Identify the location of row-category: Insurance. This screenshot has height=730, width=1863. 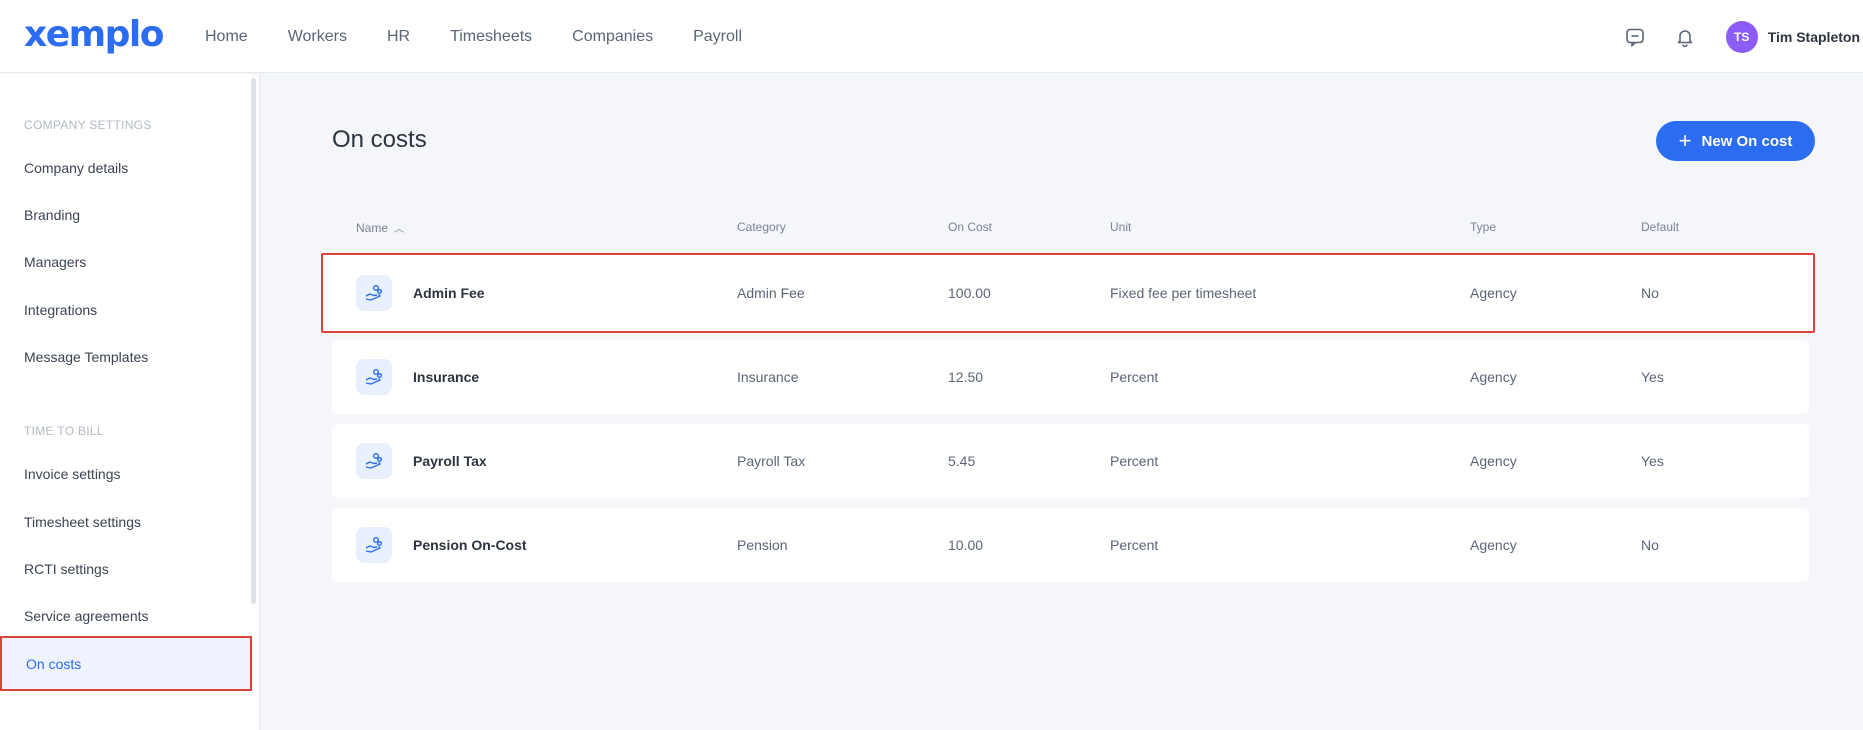
(768, 377).